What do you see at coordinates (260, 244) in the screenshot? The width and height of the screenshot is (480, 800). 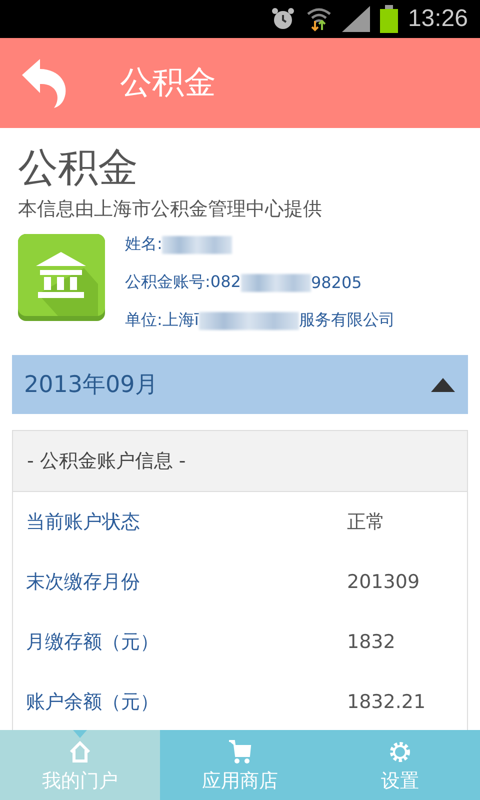 I see `info-field: 姓名:` at bounding box center [260, 244].